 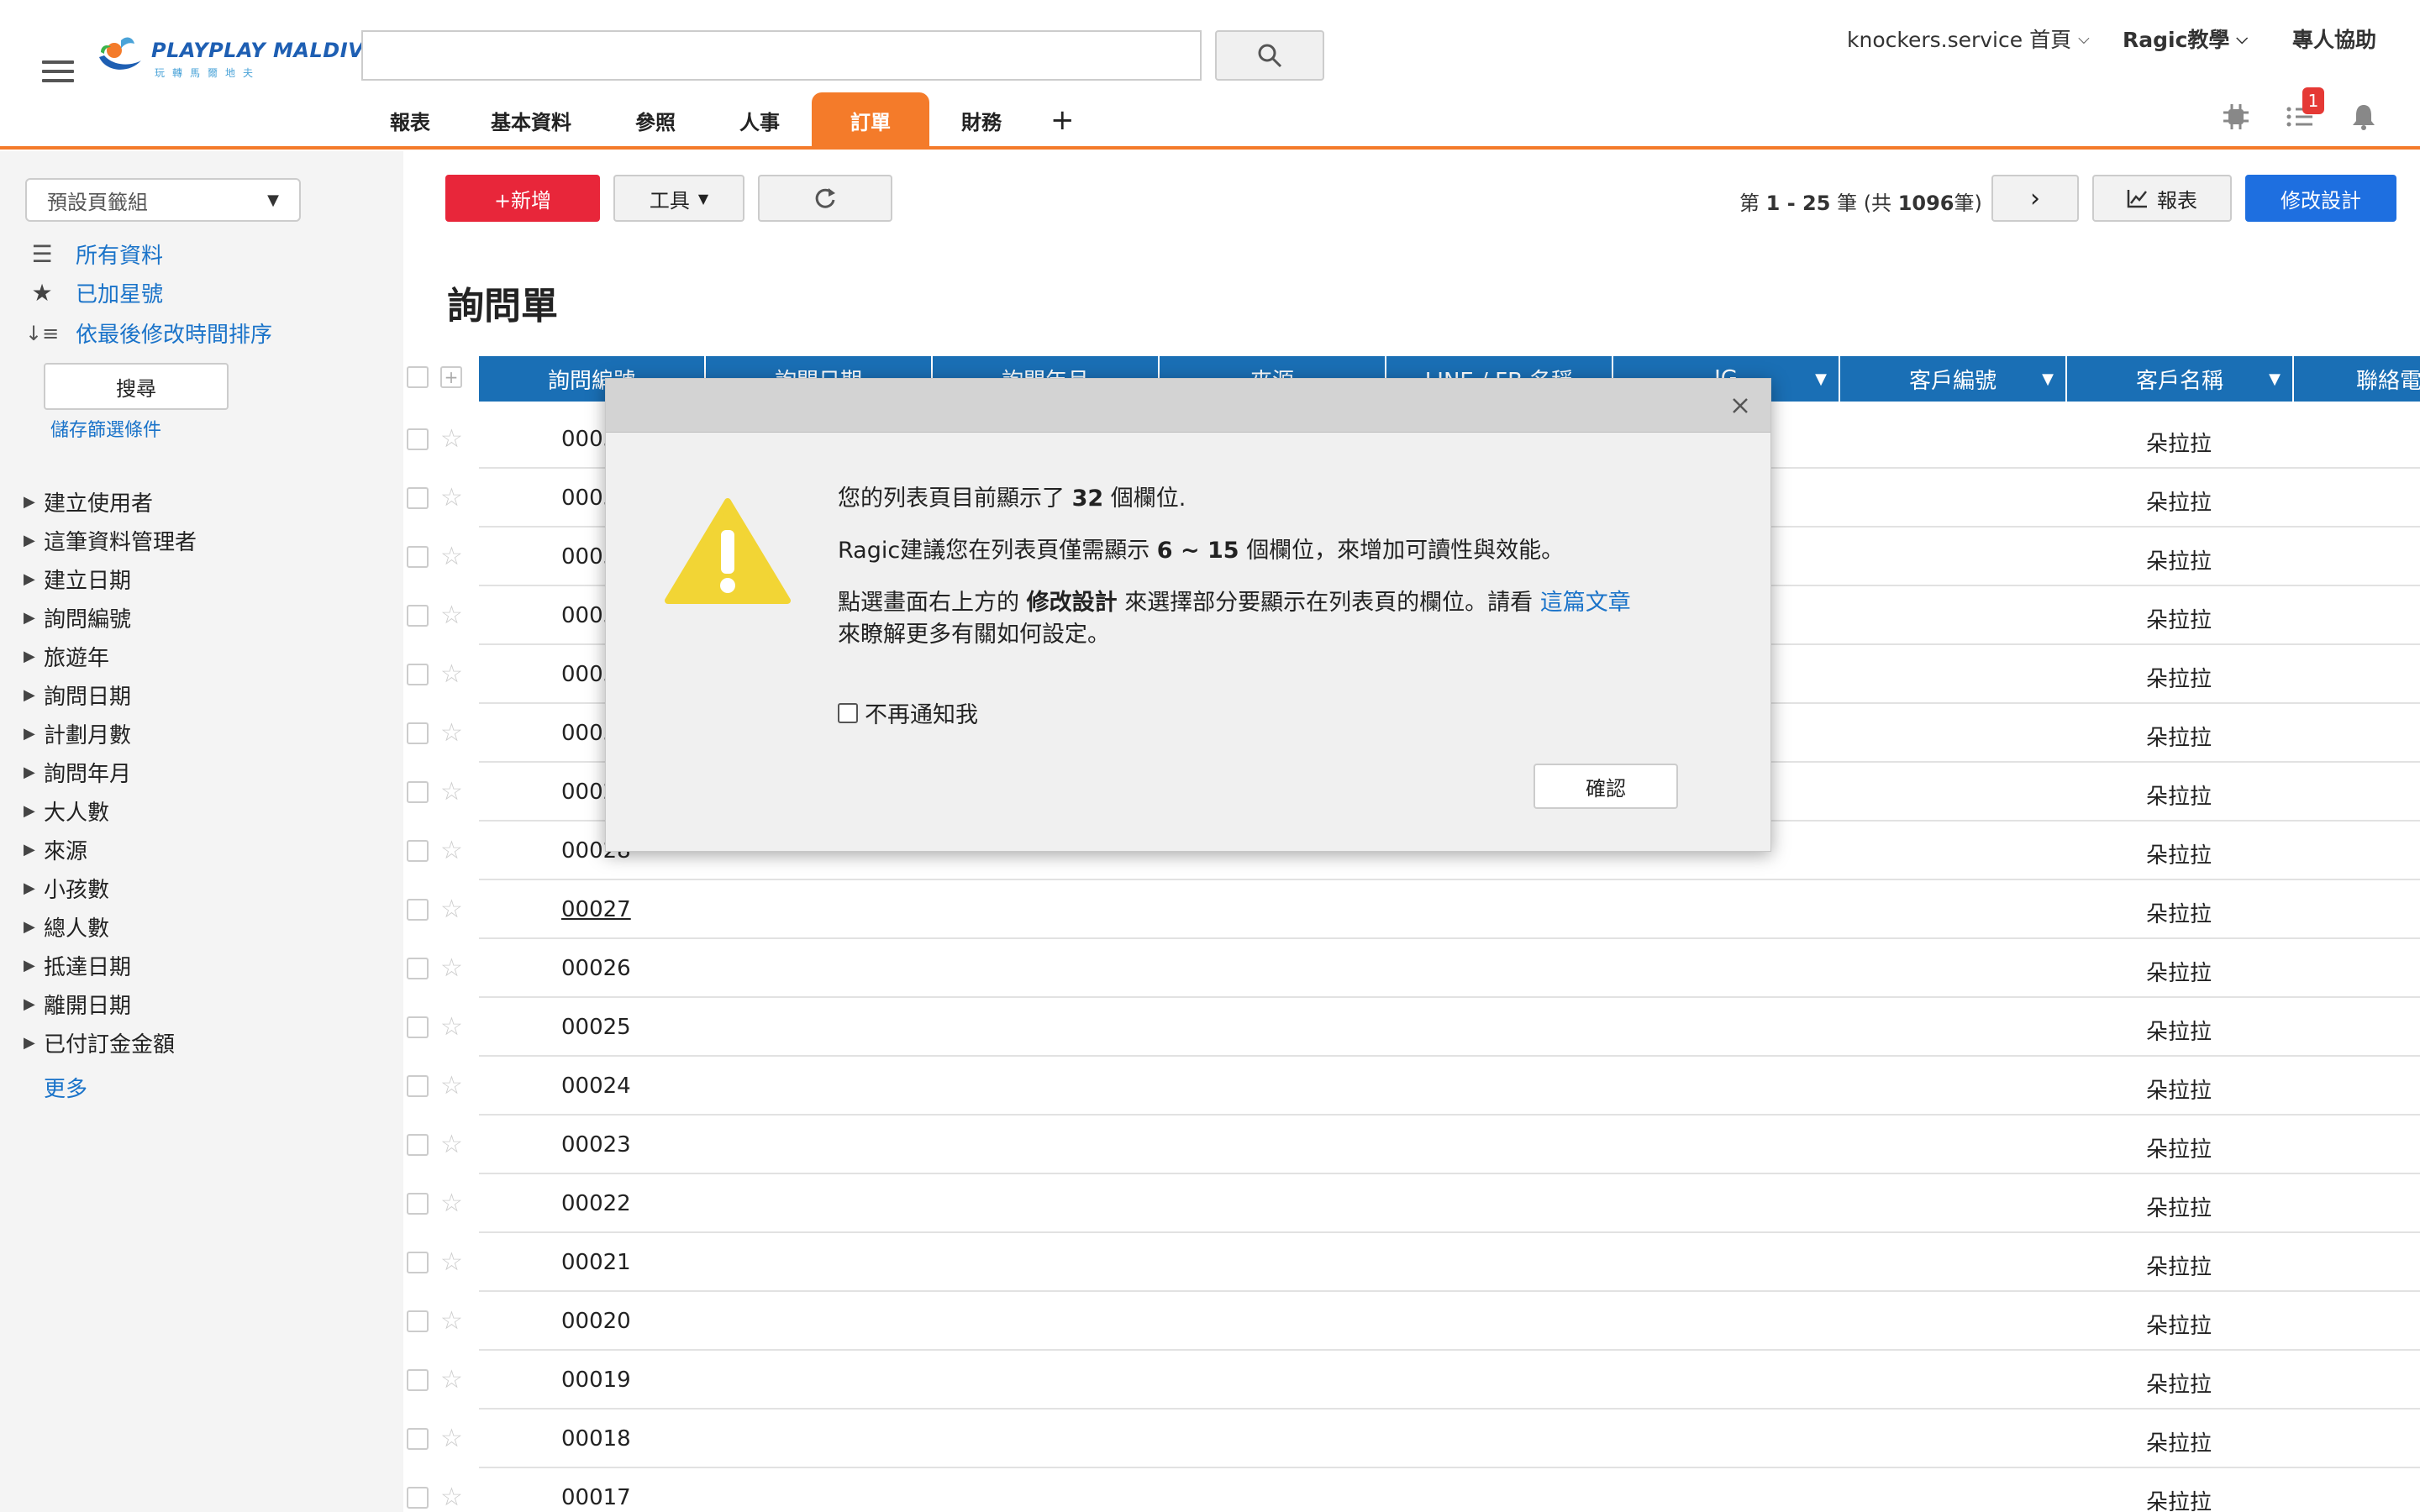 What do you see at coordinates (1087, 499) in the screenshot?
I see `column-count: 32` at bounding box center [1087, 499].